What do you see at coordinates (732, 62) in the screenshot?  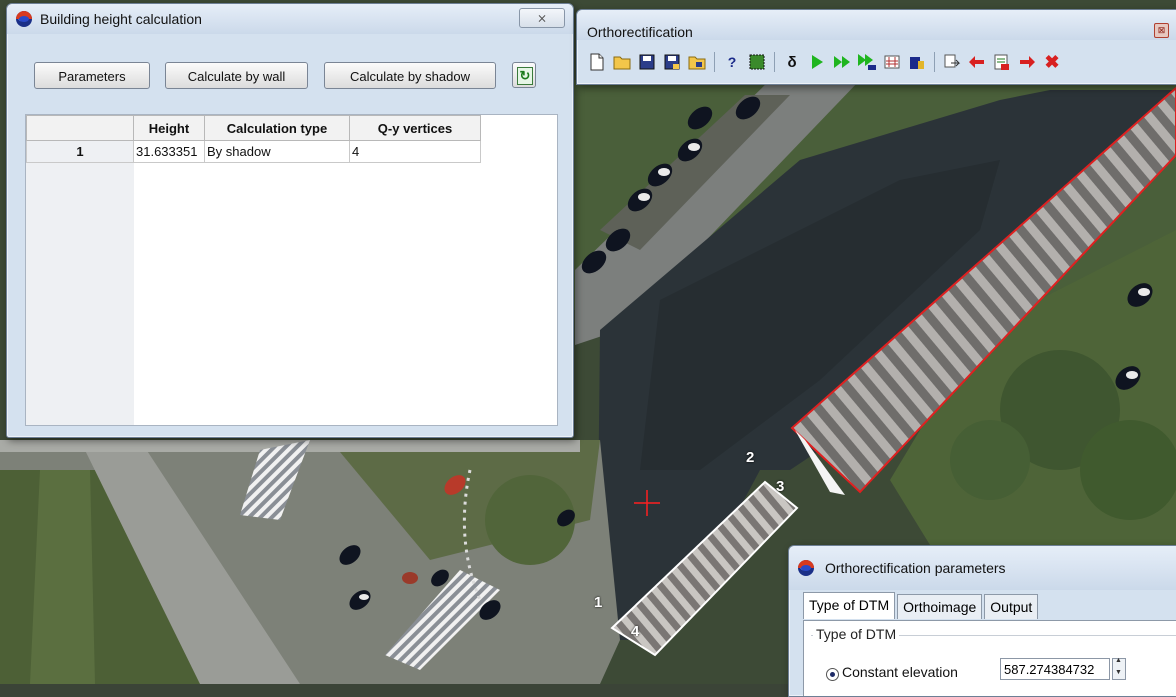 I see `help-icon: ?` at bounding box center [732, 62].